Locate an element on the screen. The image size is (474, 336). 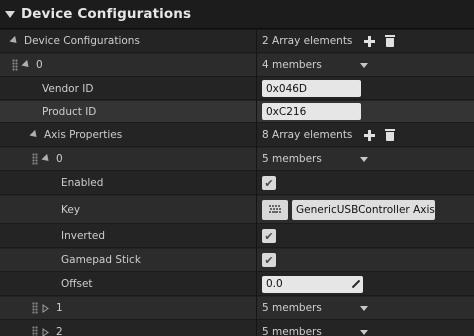
array-element-row-0: 0 4 members is located at coordinates (237, 65).